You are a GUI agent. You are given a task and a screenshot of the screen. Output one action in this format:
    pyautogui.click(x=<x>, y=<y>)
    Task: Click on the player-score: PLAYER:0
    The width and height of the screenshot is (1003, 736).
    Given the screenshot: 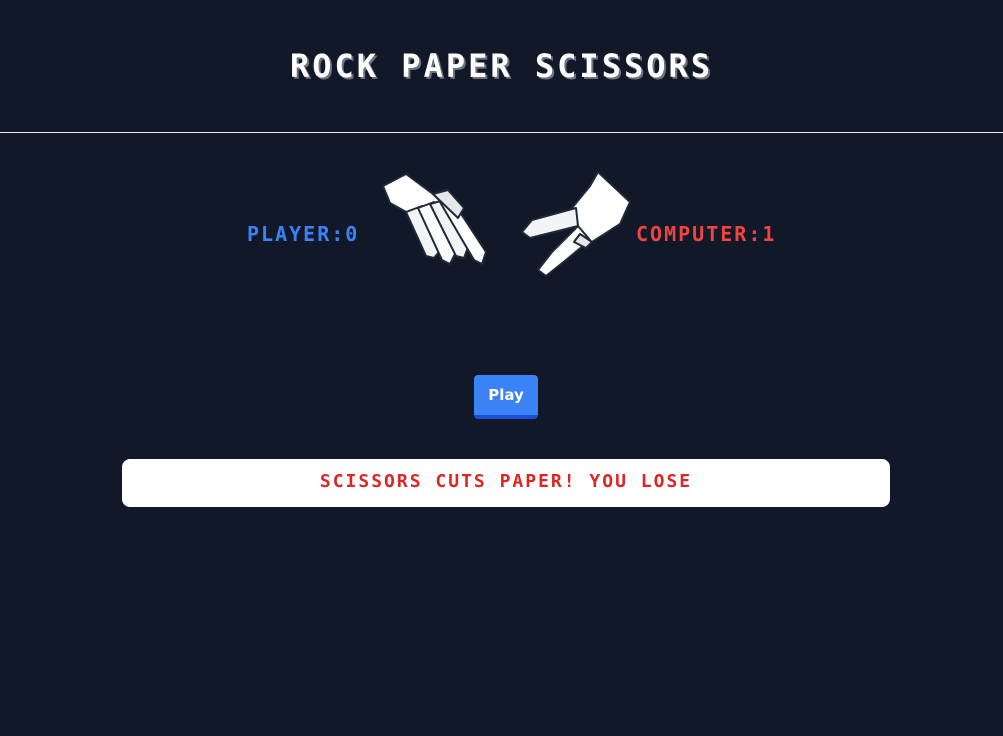 What is the action you would take?
    pyautogui.click(x=303, y=234)
    